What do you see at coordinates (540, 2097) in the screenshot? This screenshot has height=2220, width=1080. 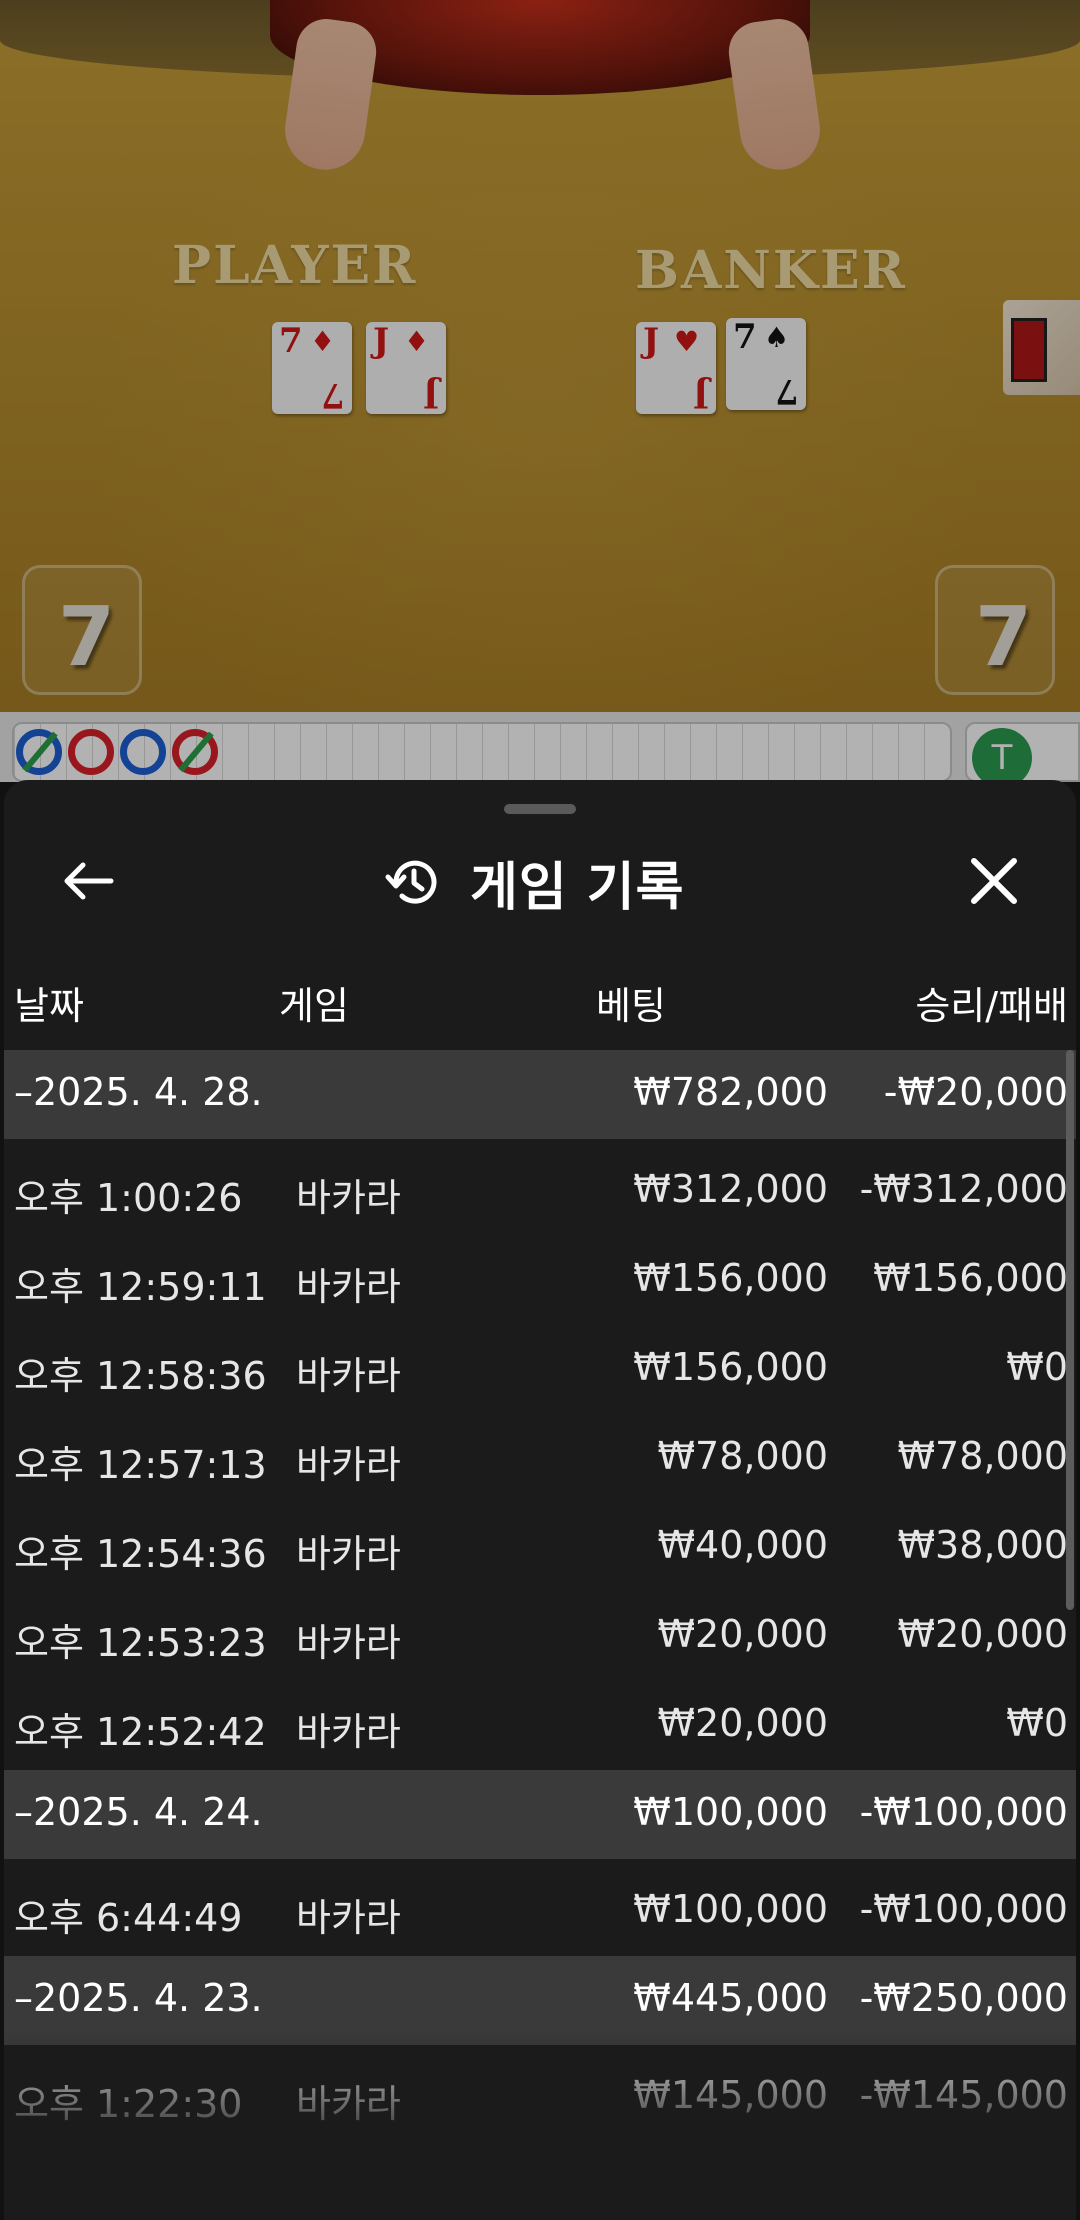 I see `history-row: 오후 1:22:30 바카라 ₩145,000 -₩145,000` at bounding box center [540, 2097].